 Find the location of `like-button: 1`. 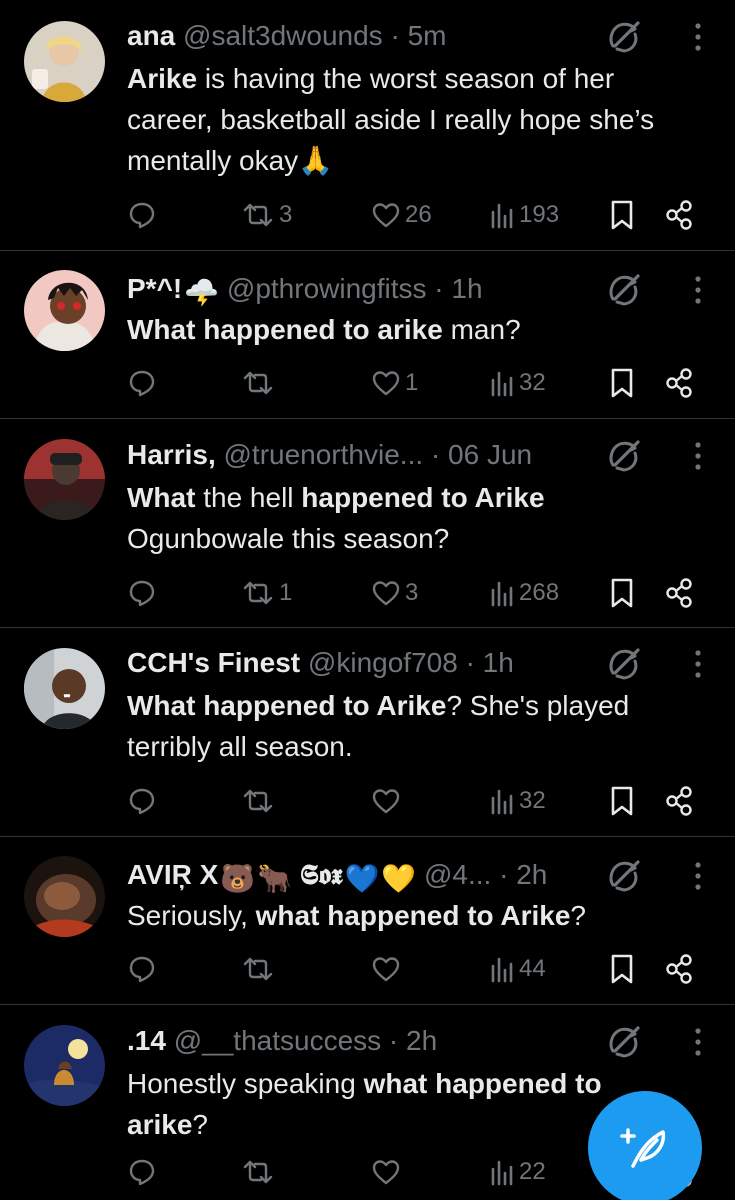

like-button: 1 is located at coordinates (394, 383).